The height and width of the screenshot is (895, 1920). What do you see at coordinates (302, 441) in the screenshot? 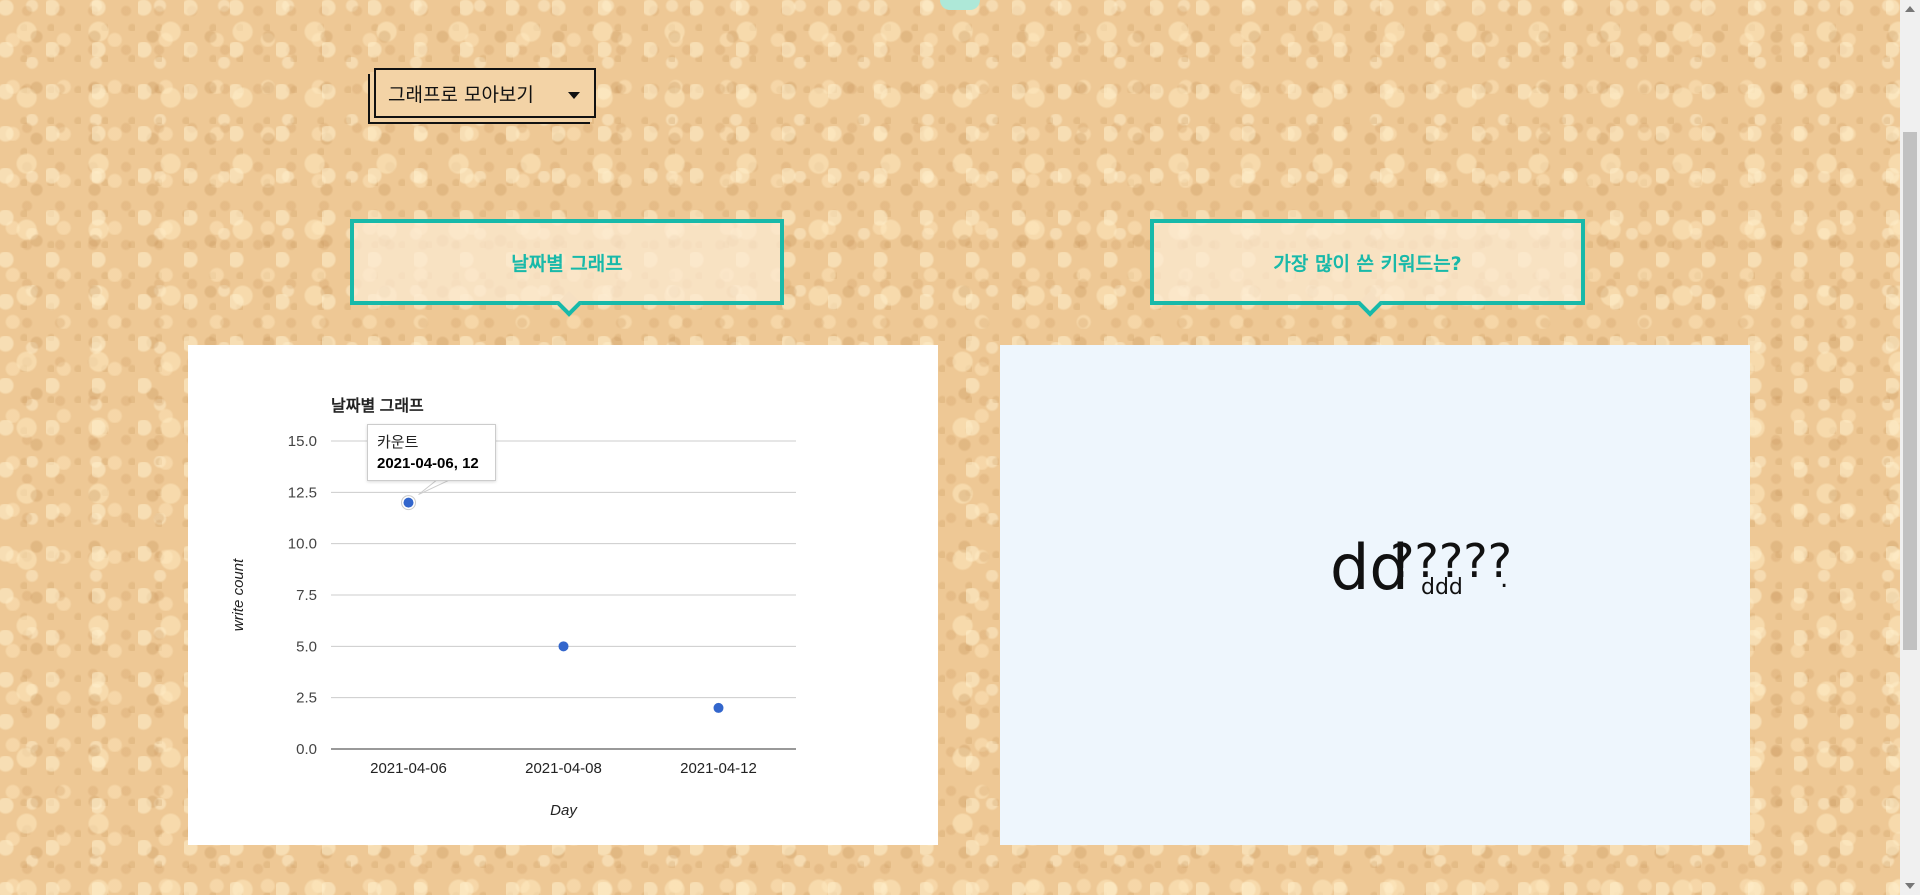
I see `y-tick-label: 15.0` at bounding box center [302, 441].